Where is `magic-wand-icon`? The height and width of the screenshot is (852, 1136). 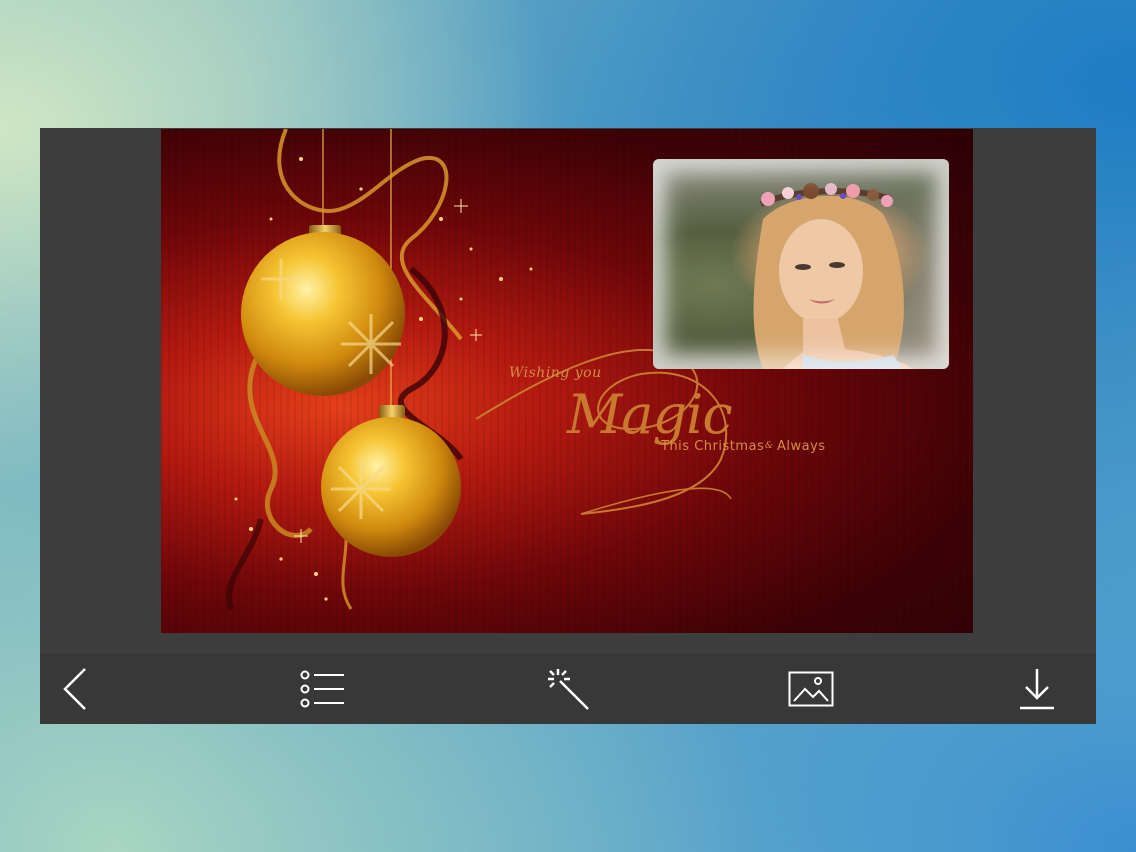
magic-wand-icon is located at coordinates (568, 689).